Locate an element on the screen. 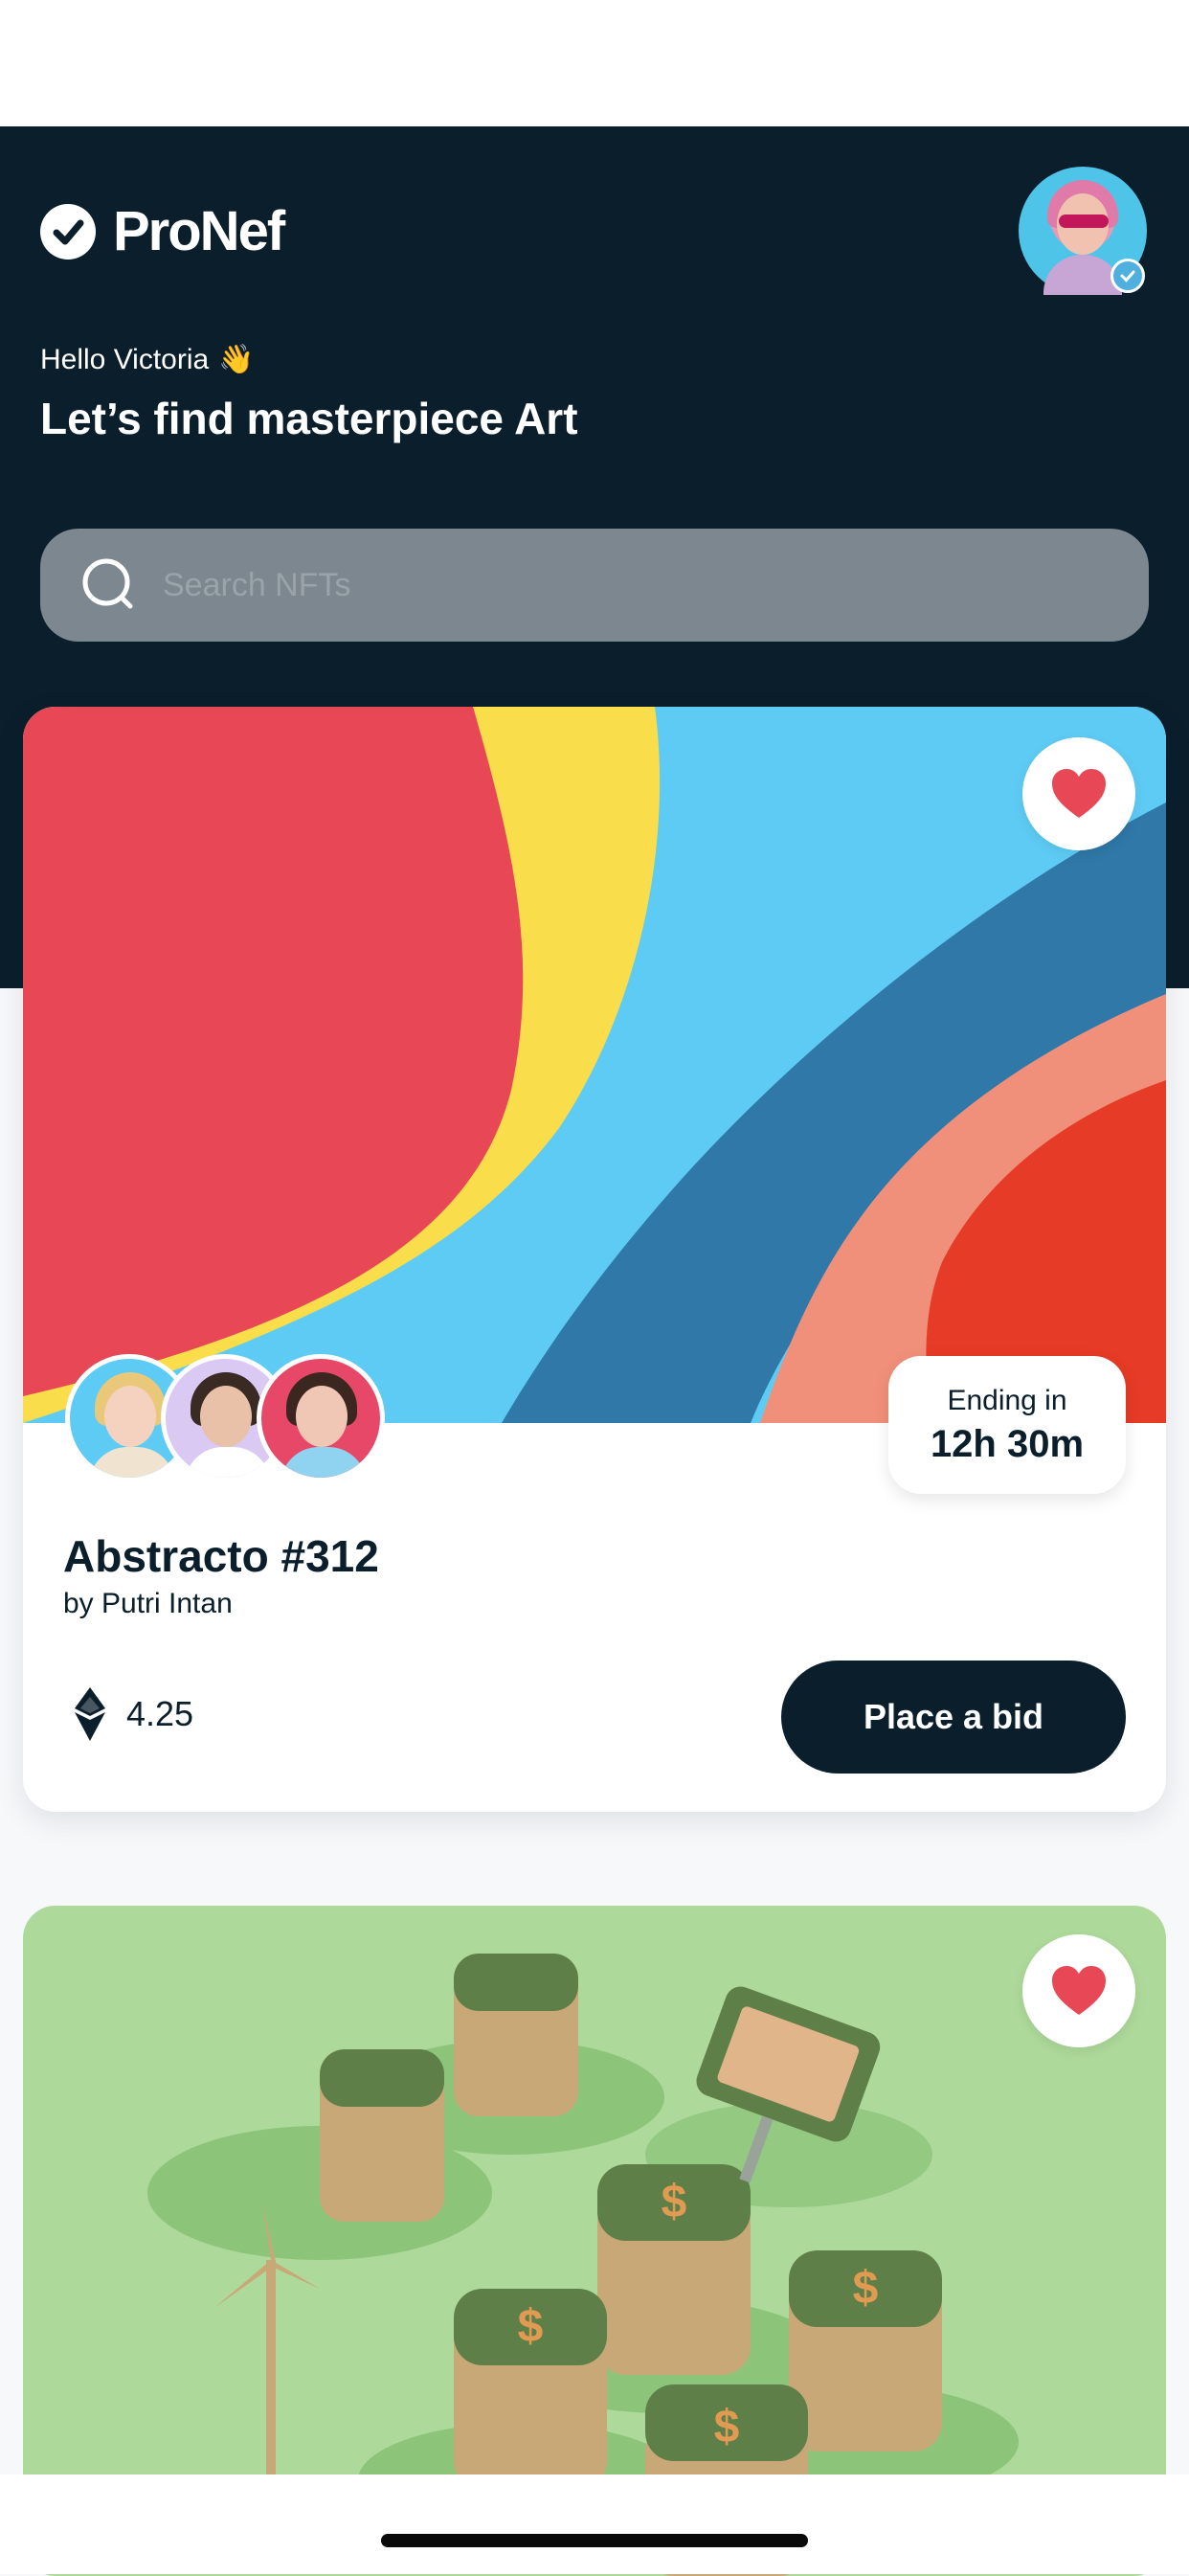 This screenshot has height=2576, width=1189. bidder-avatar is located at coordinates (321, 1418).